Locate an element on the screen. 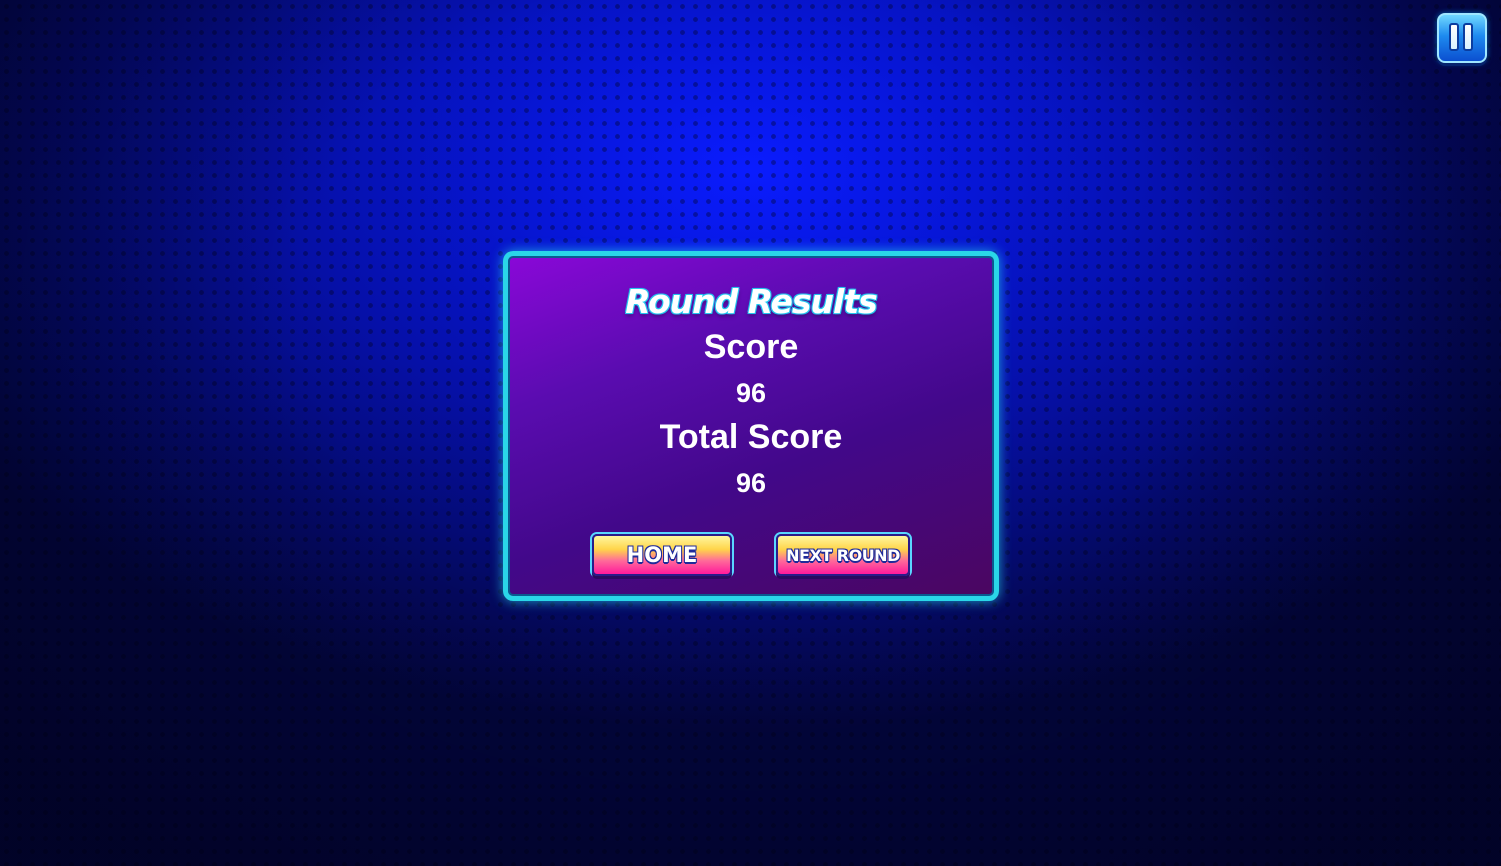 The image size is (1501, 866). pause-bar-right is located at coordinates (1468, 37).